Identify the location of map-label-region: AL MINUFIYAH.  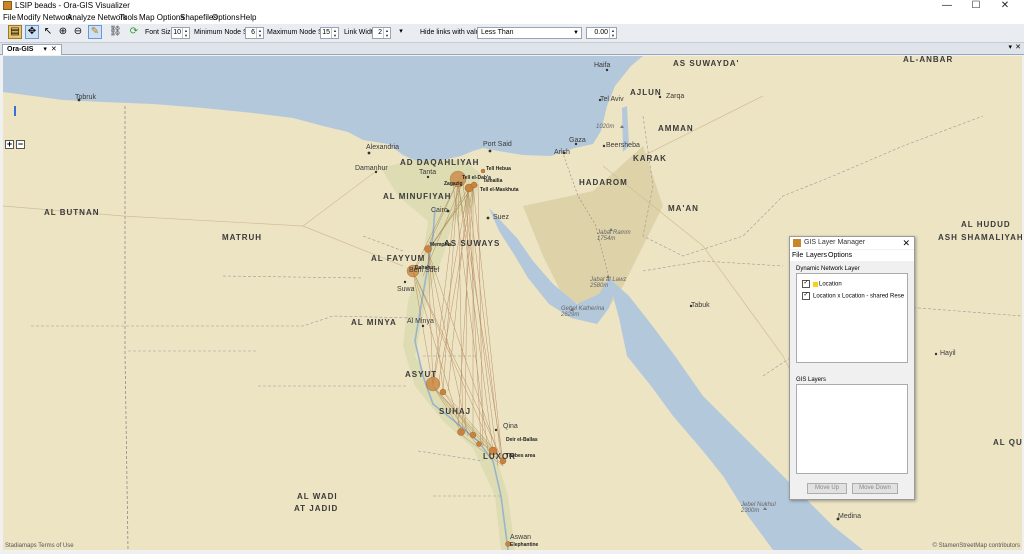
(417, 196).